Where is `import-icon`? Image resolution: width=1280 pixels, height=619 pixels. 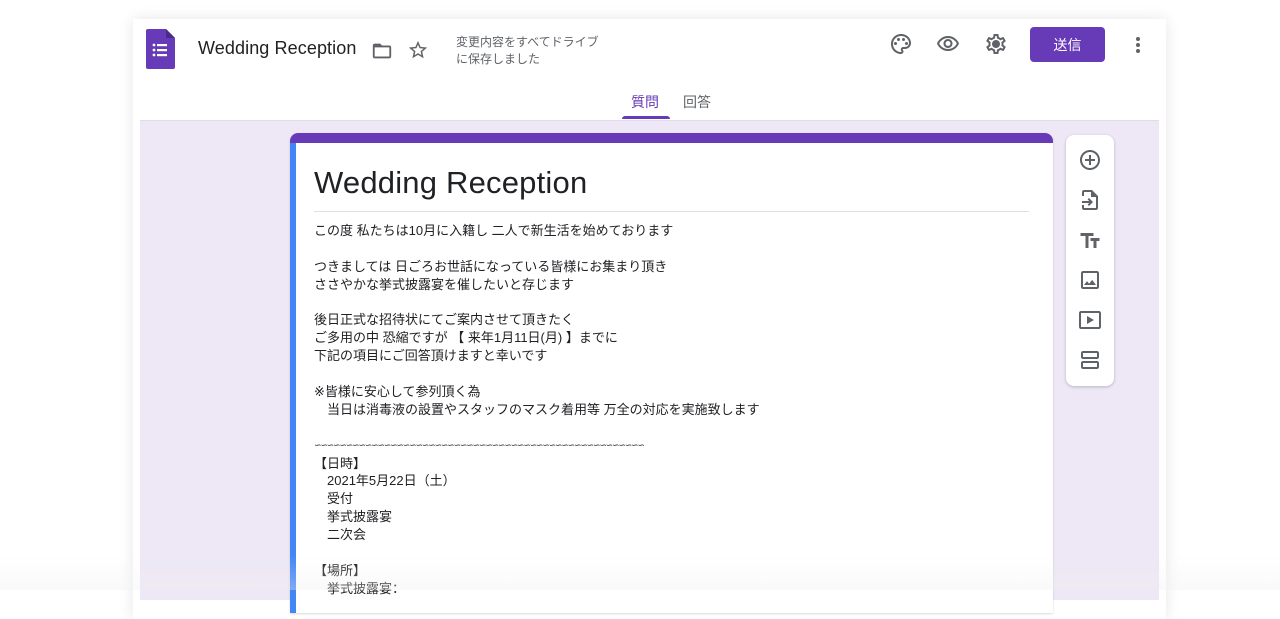 import-icon is located at coordinates (1090, 200).